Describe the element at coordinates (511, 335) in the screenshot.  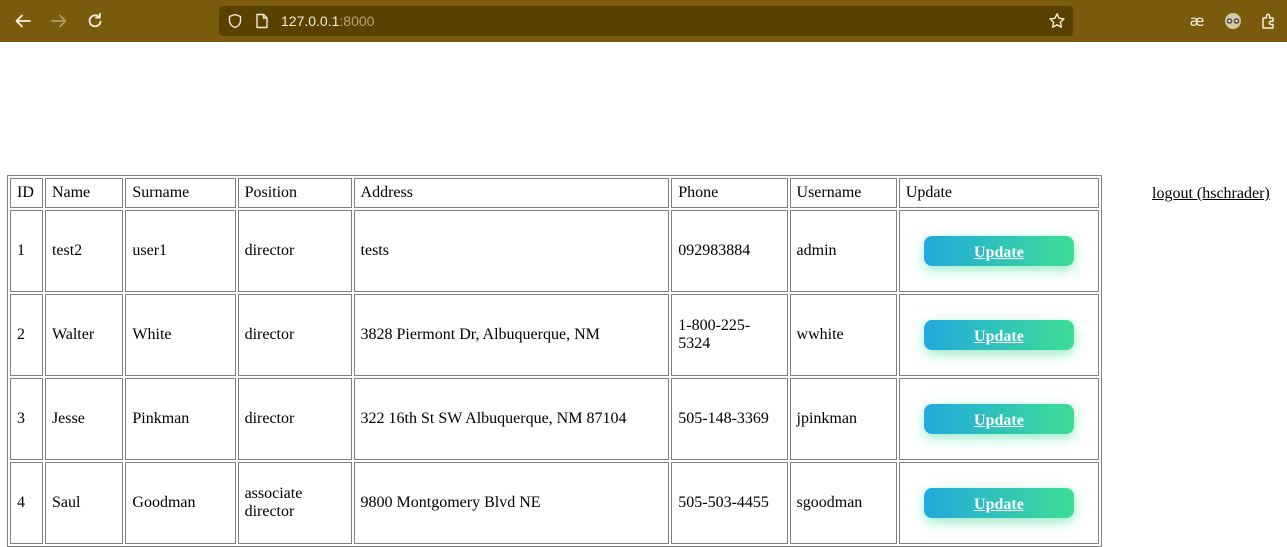
I see `cell-address: 3828 Piermont Dr, Albuquerque, NM` at that location.